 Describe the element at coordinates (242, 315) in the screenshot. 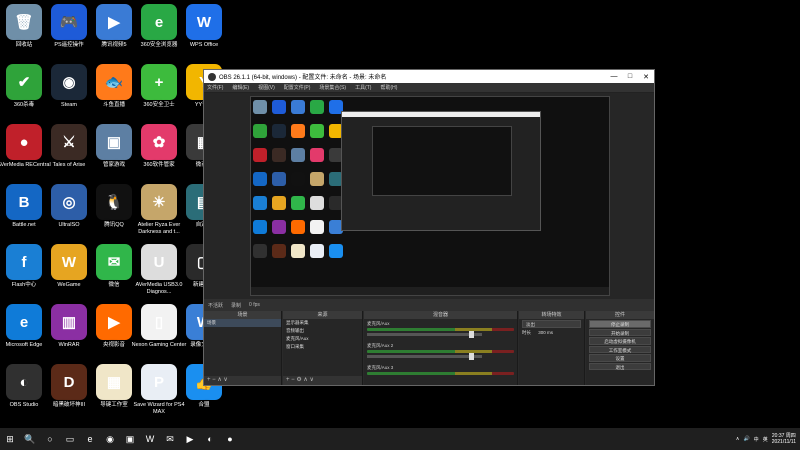

I see `scenes-header: 场景` at that location.